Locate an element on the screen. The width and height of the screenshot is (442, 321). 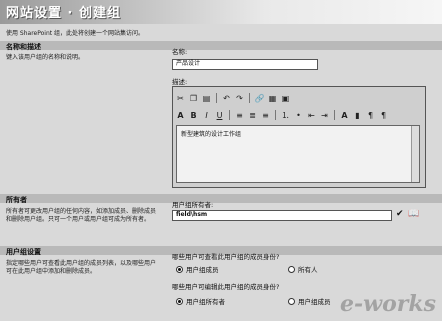
cut-icon: ✂ is located at coordinates (180, 98).